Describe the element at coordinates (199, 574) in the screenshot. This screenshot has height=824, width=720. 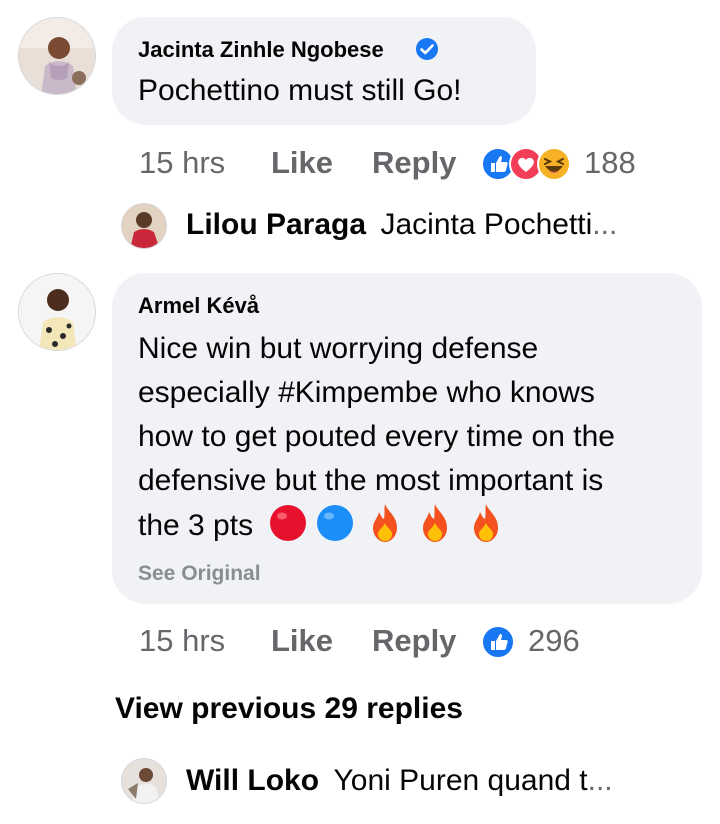
I see `see-original-link: See Original` at that location.